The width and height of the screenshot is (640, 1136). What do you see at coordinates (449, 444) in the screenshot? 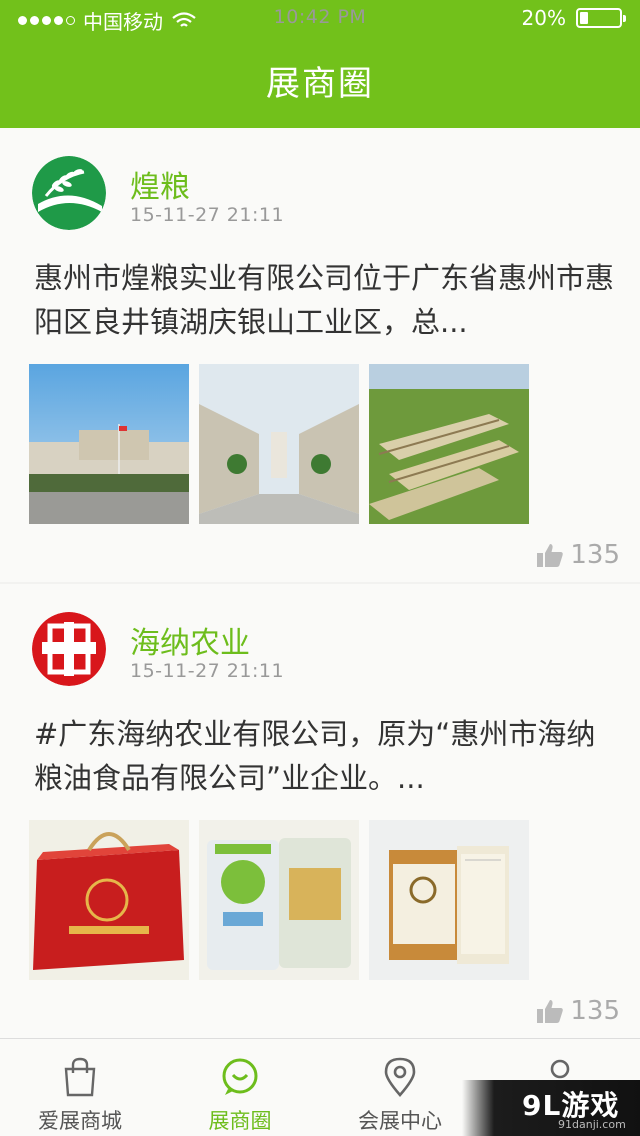
I see `factory-aerial-photo` at bounding box center [449, 444].